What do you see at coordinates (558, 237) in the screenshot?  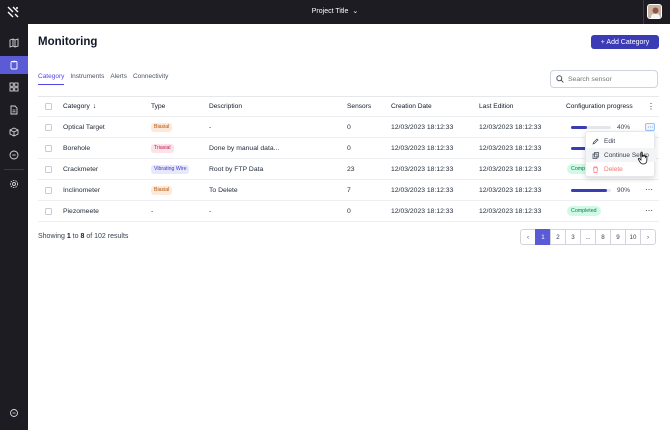 I see `pagination-page-2: 2` at bounding box center [558, 237].